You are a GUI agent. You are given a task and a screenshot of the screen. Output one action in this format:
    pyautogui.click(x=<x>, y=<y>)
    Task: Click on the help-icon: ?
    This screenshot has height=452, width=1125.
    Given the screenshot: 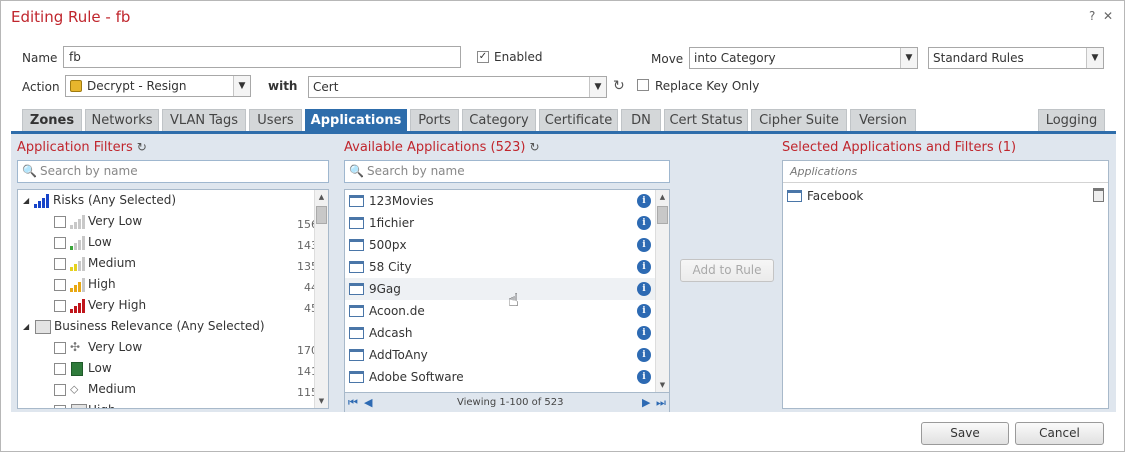 What is the action you would take?
    pyautogui.click(x=1092, y=16)
    